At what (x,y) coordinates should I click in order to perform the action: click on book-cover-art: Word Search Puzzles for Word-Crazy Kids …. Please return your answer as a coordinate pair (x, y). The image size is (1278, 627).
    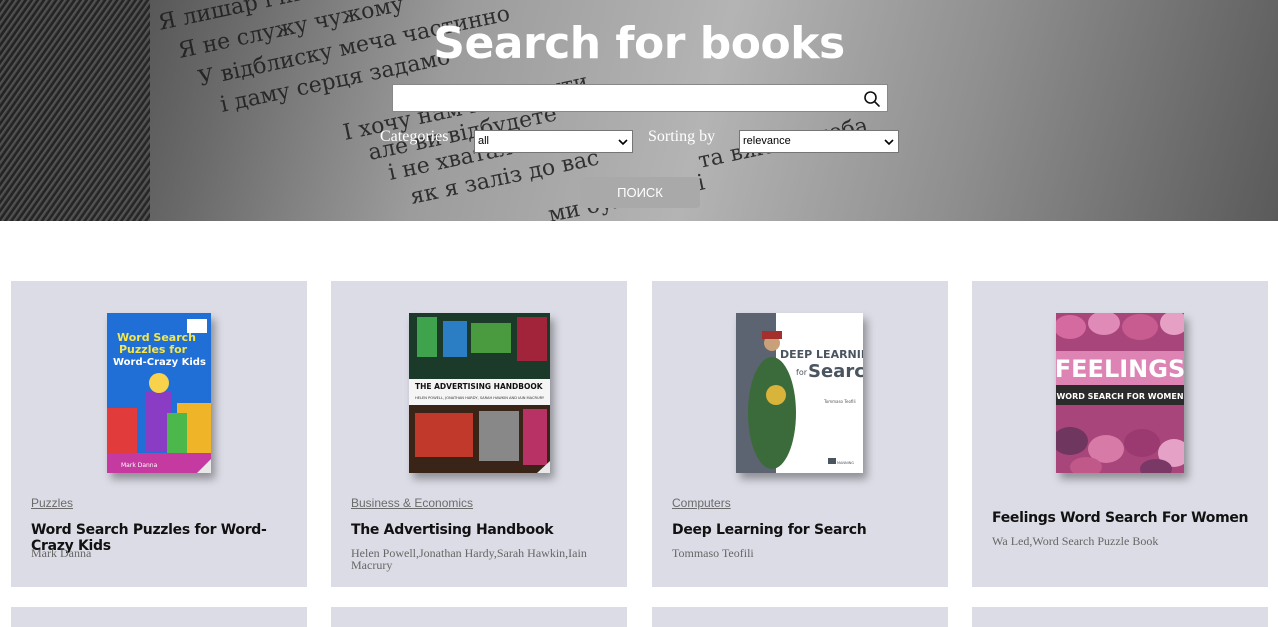
    Looking at the image, I should click on (159, 393).